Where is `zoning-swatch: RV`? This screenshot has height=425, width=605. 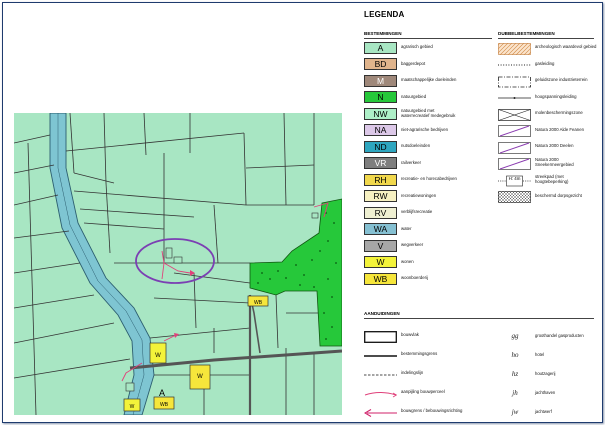
zoning-swatch: RV is located at coordinates (380, 212).